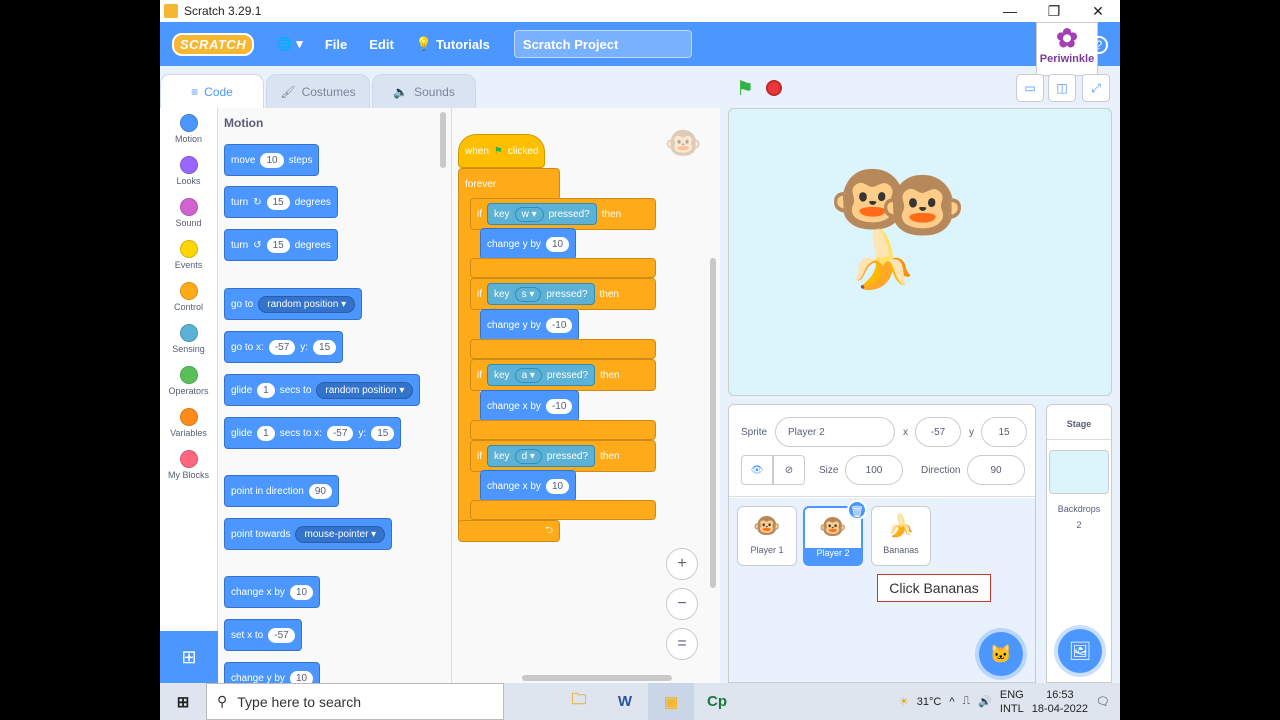  Describe the element at coordinates (767, 536) in the screenshot. I see `sprite-thumb-player-1: 🐵 Player 1` at that location.